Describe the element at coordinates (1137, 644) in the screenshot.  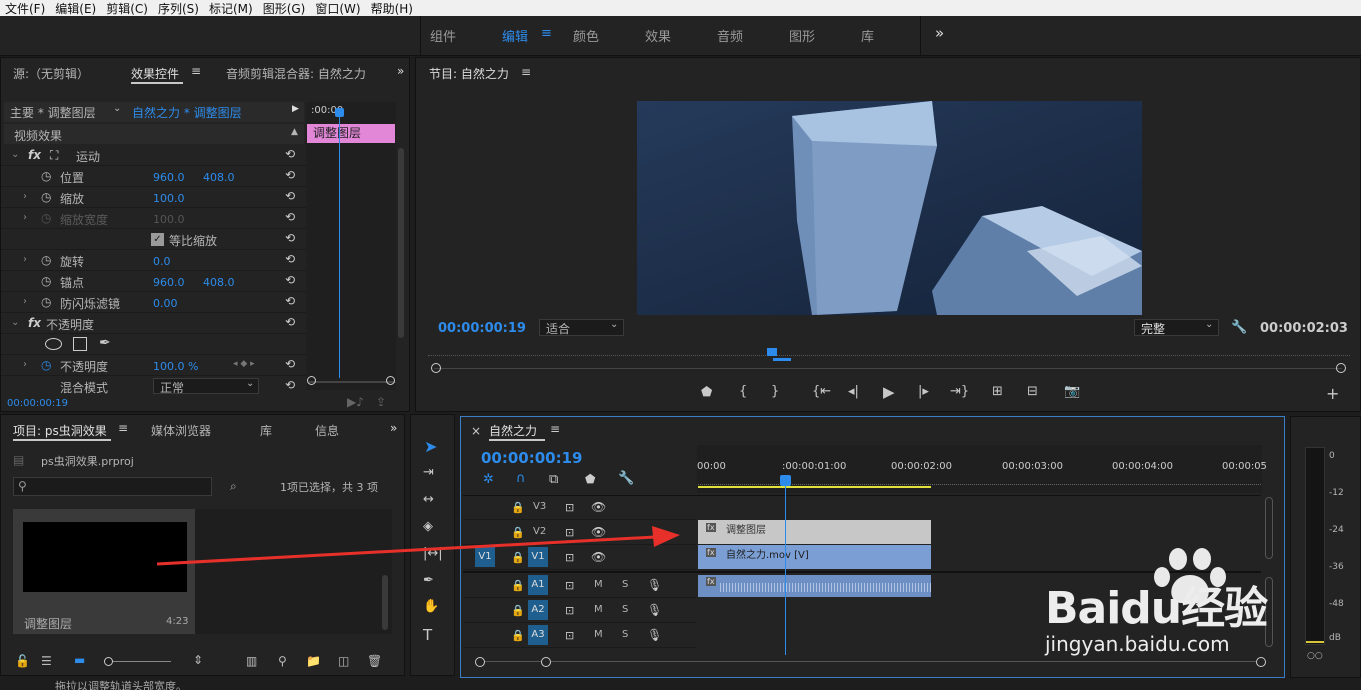
I see `watermark-url: jingyan.baidu.com` at that location.